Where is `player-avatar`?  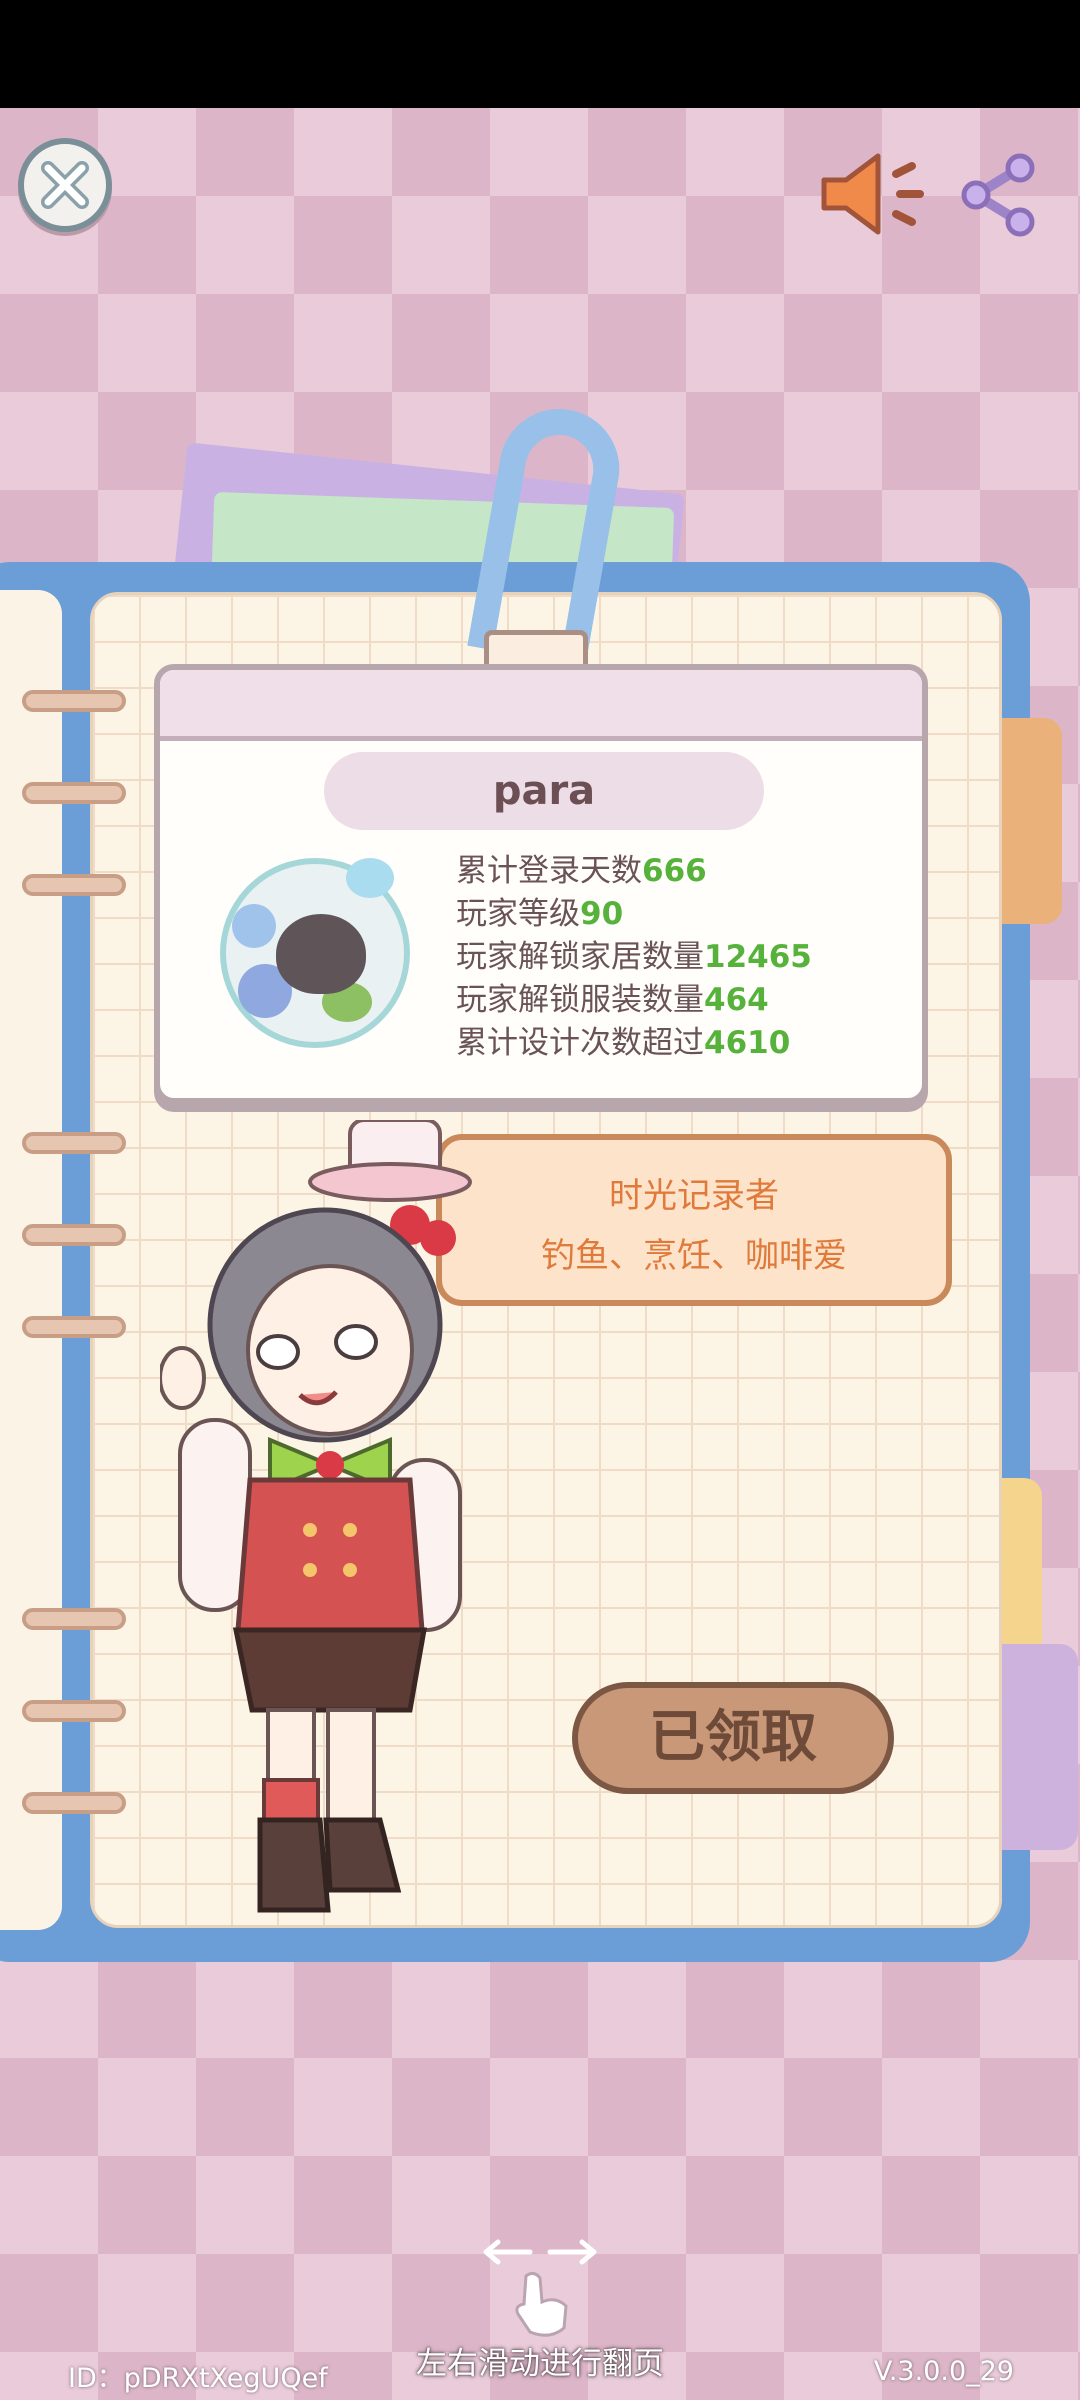
player-avatar is located at coordinates (315, 953).